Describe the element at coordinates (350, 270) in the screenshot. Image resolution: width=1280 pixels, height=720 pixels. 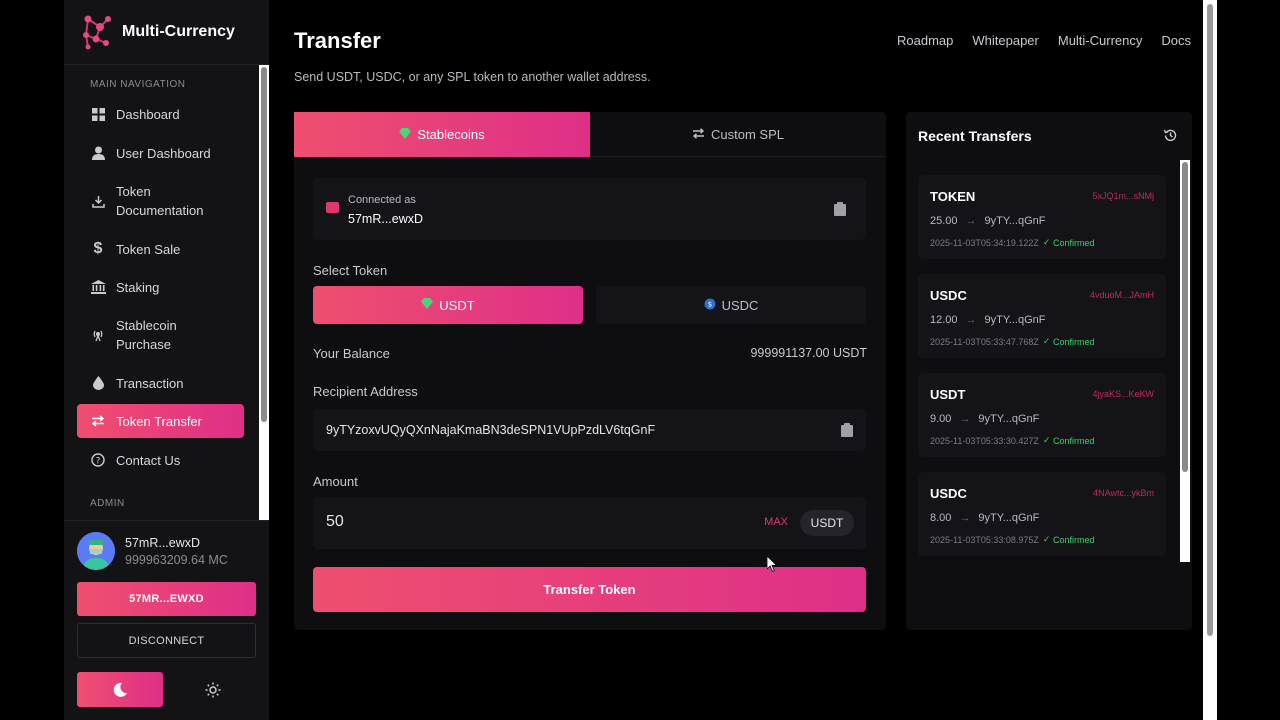
I see `select-token-label: Select Token` at that location.